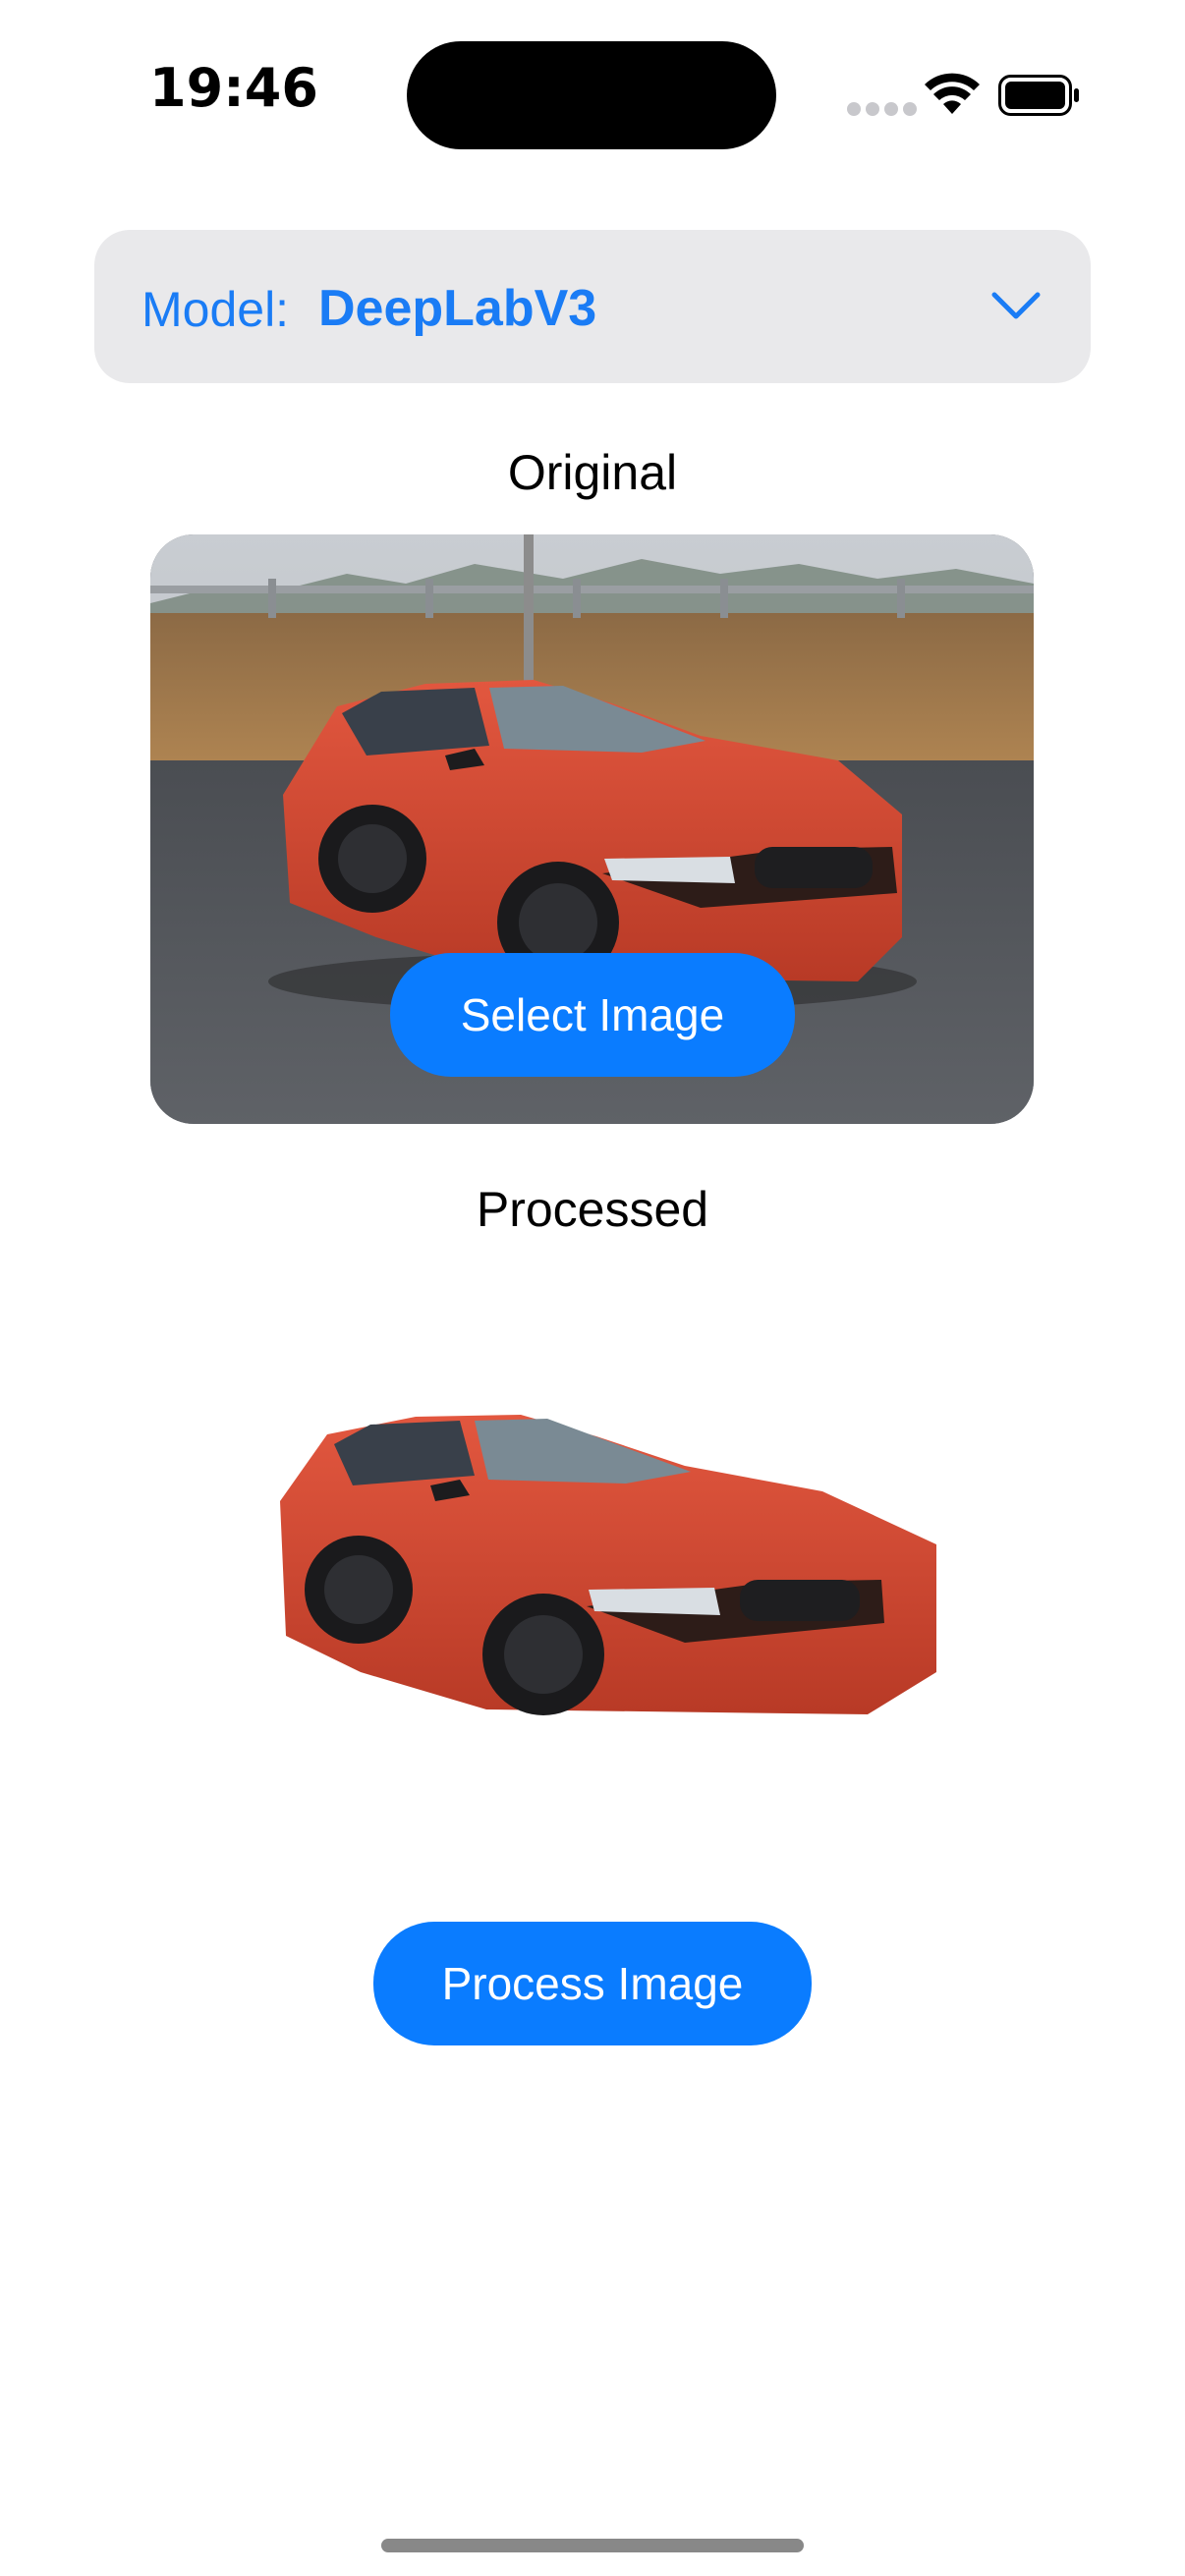  What do you see at coordinates (216, 309) in the screenshot?
I see `model-picker-label: Model:` at bounding box center [216, 309].